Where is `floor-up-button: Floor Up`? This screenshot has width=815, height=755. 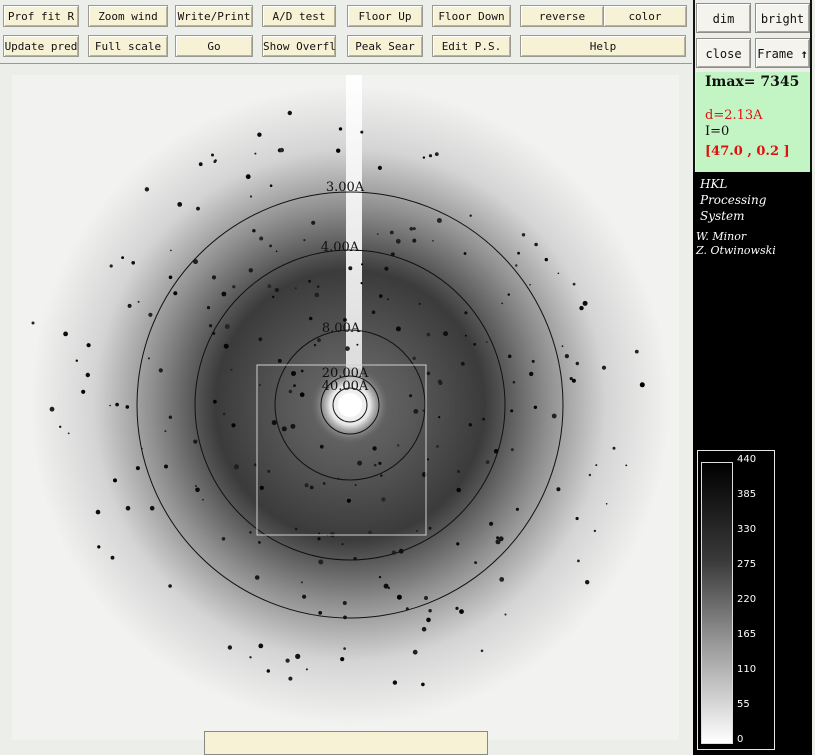
floor-up-button: Floor Up is located at coordinates (385, 16).